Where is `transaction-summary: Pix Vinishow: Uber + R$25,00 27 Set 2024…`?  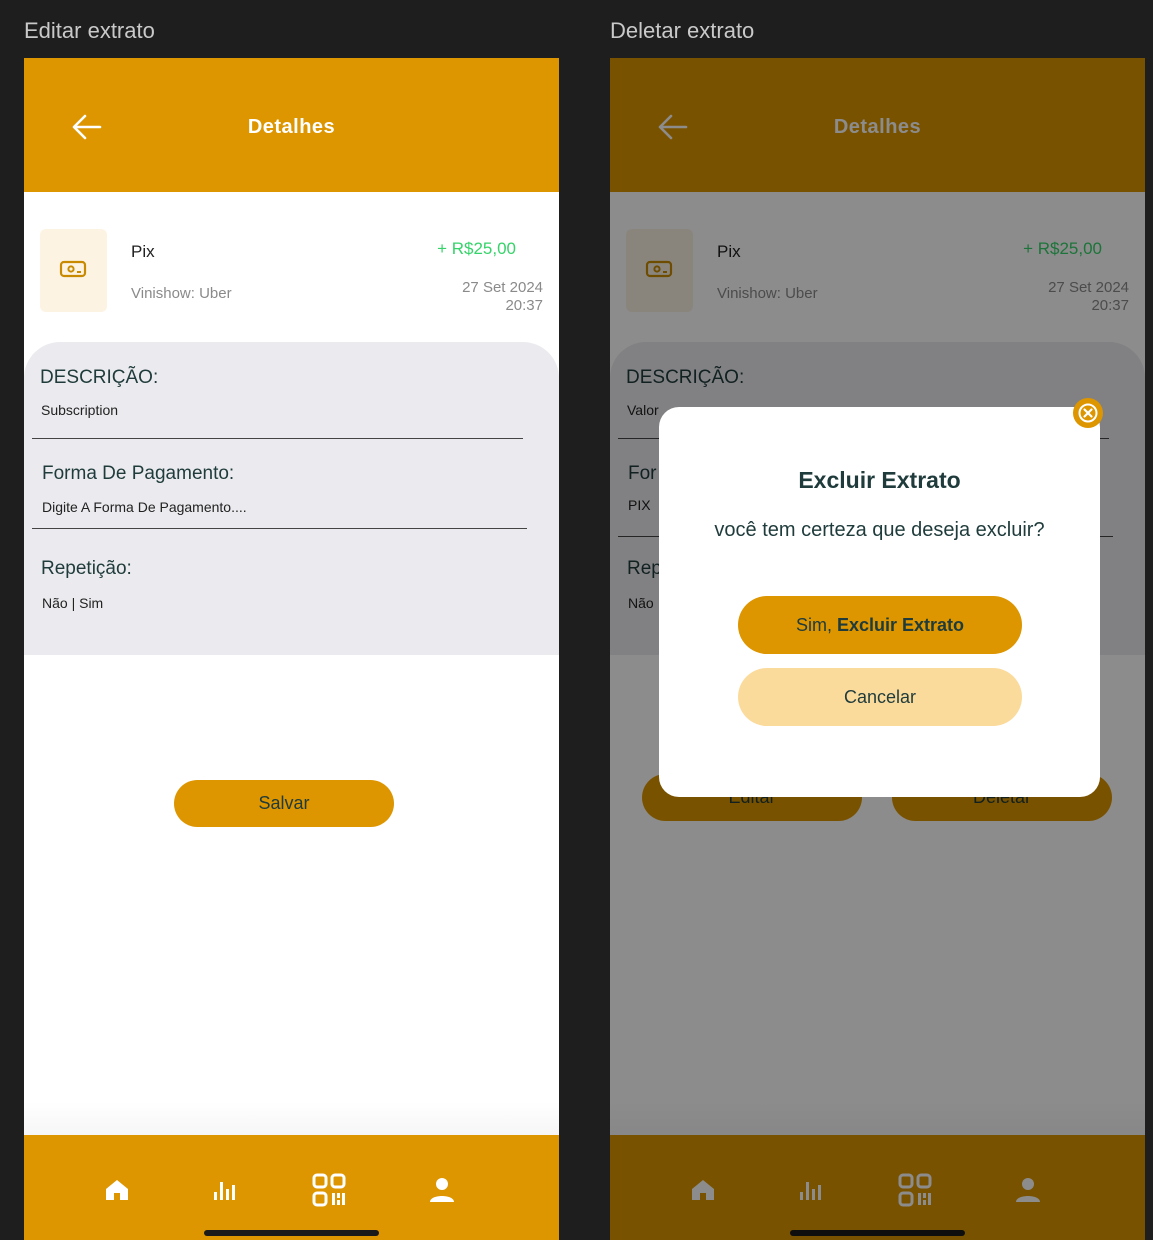
transaction-summary: Pix Vinishow: Uber + R$25,00 27 Set 2024… is located at coordinates (291, 267).